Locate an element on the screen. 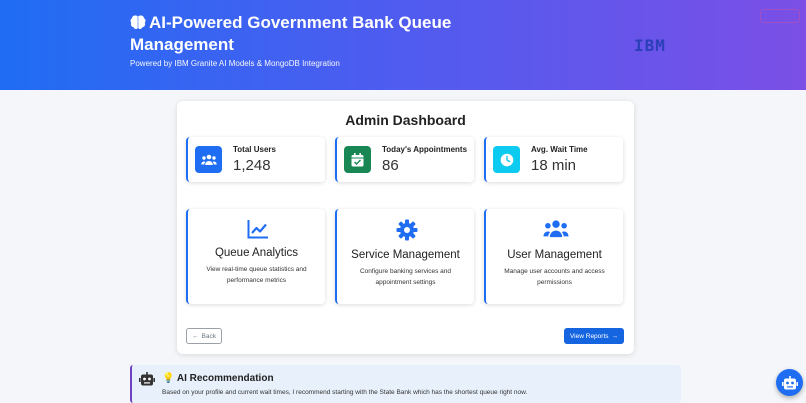 The width and height of the screenshot is (806, 403). stat-value: 18 min is located at coordinates (554, 165).